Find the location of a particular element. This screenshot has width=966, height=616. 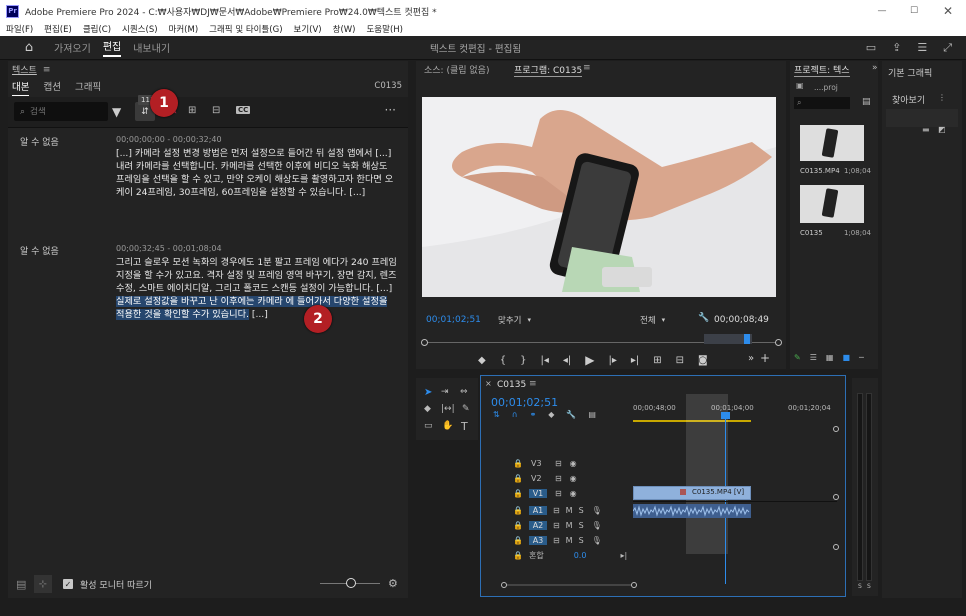

track-lanes: C0135.MP4 [V] is located at coordinates (735, 511).